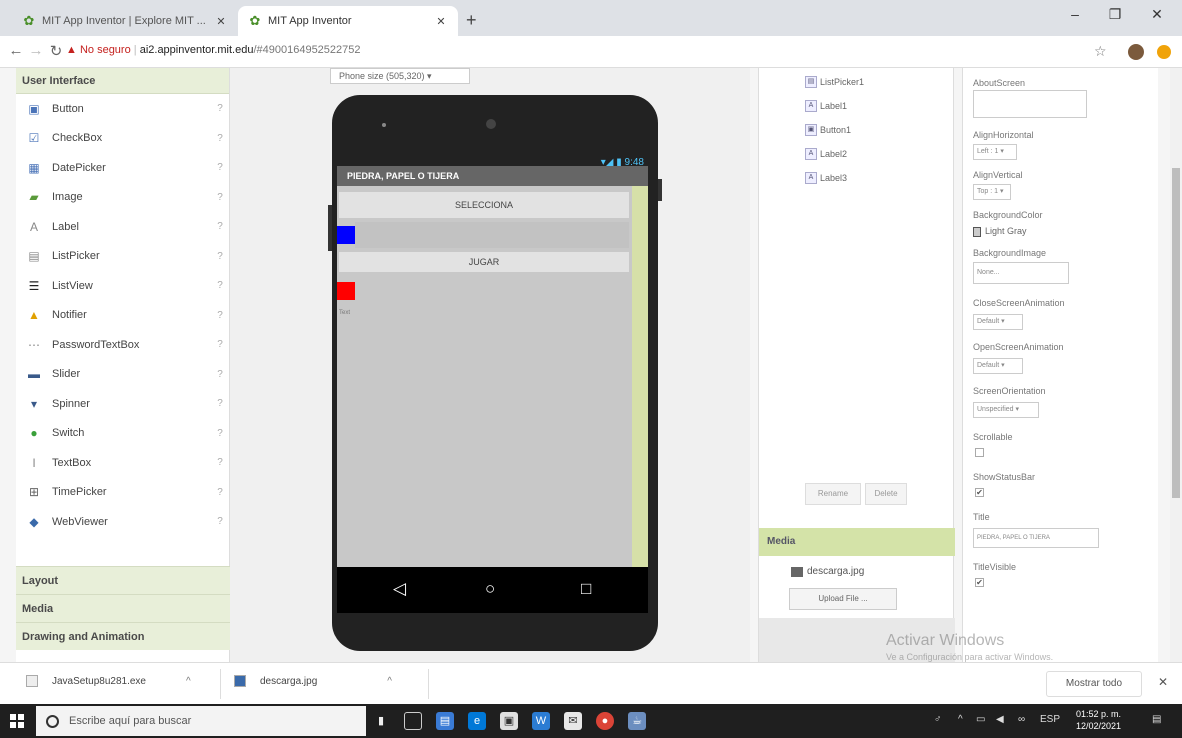 This screenshot has height=738, width=1182. I want to click on scrollable-checkbox, so click(979, 452).